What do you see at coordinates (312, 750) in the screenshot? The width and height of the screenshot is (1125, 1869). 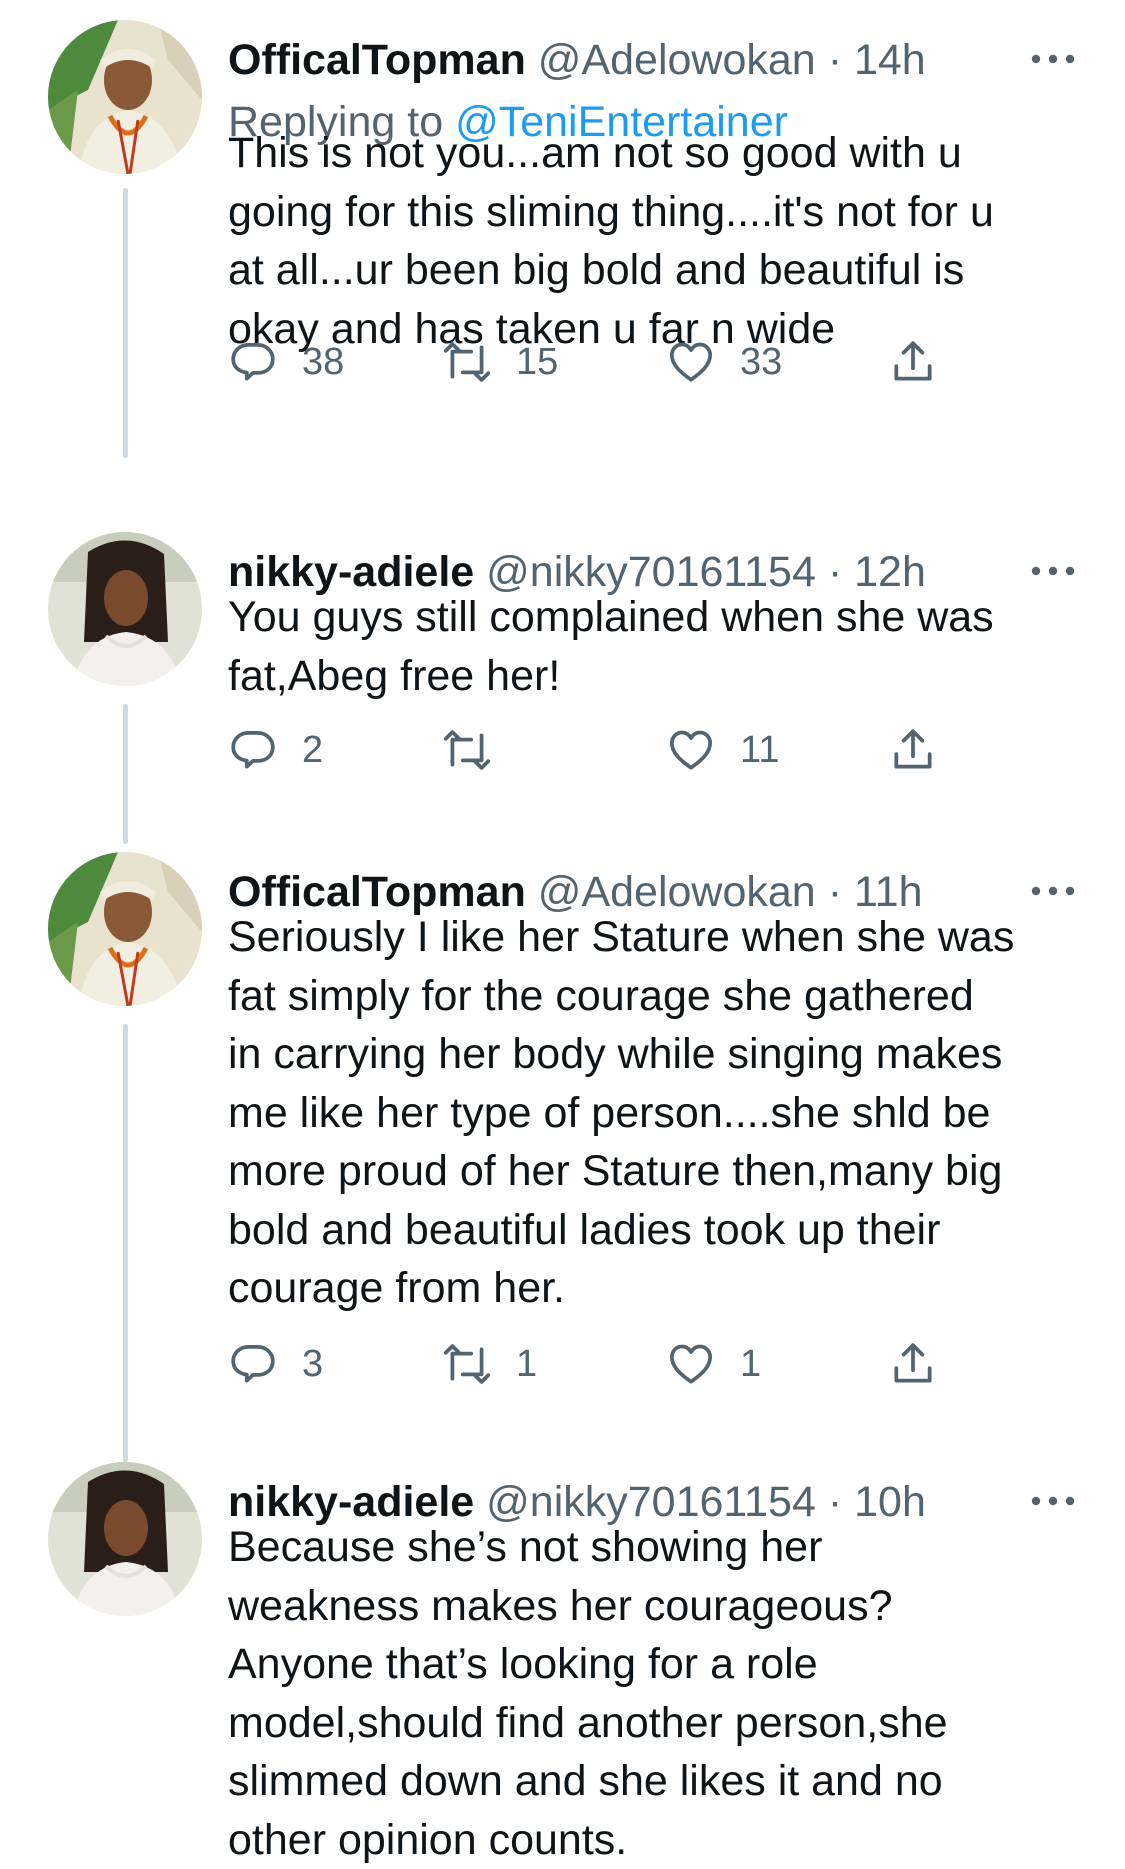 I see `reply-count: 2` at bounding box center [312, 750].